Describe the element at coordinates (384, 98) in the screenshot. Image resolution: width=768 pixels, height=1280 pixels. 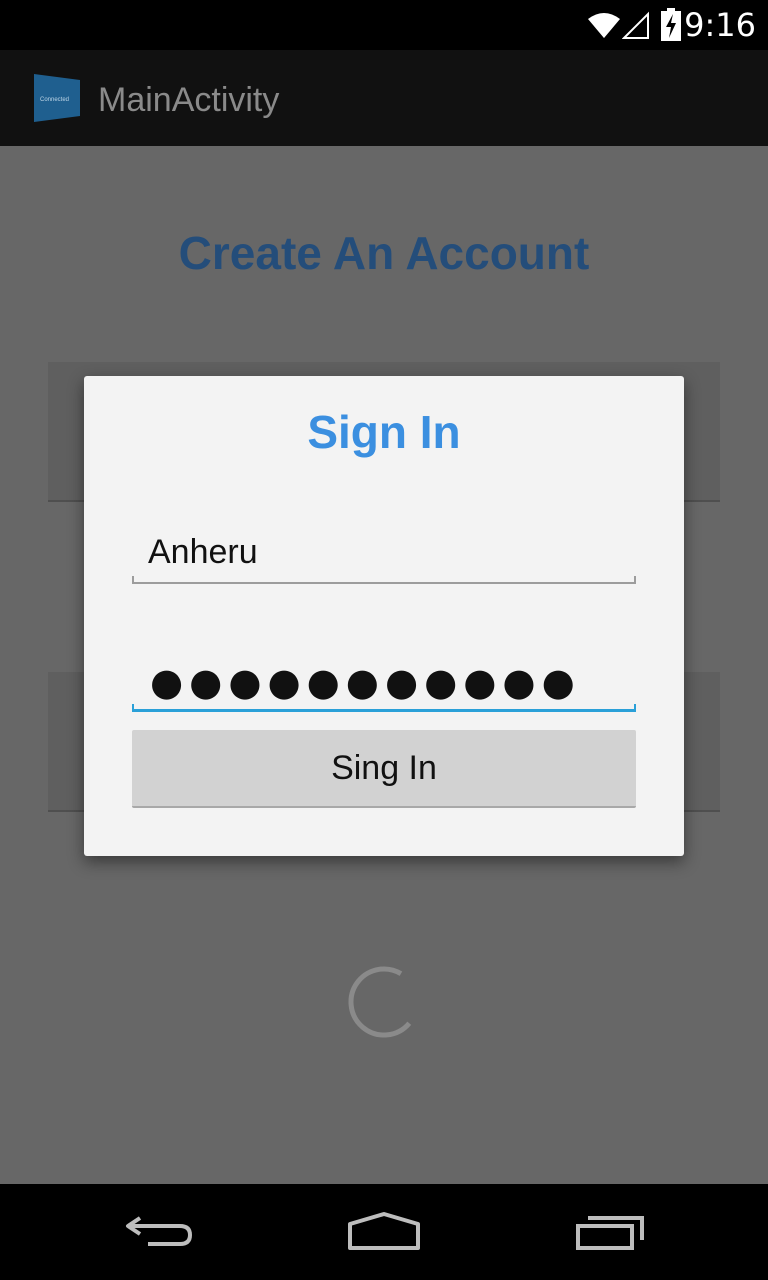
I see `action-bar: Connected MainActivity` at that location.